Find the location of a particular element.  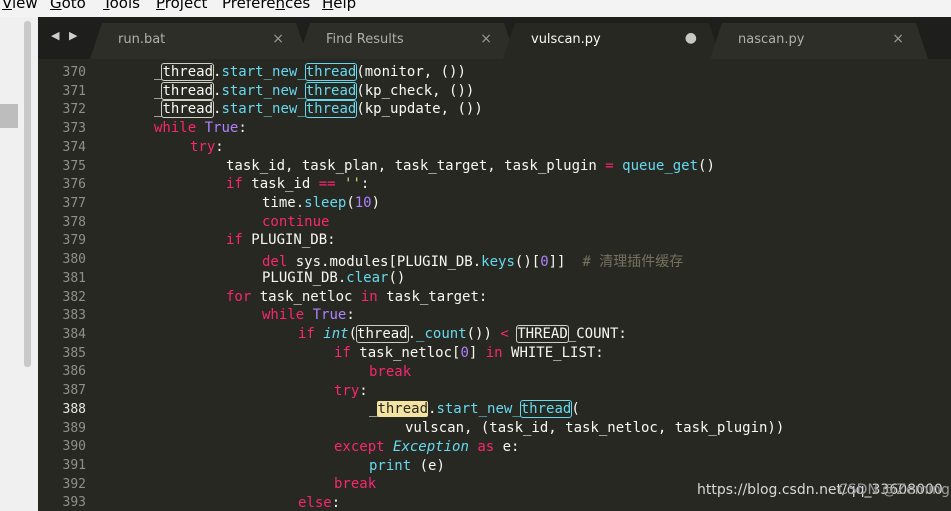

code-line-392: break is located at coordinates (355, 484).